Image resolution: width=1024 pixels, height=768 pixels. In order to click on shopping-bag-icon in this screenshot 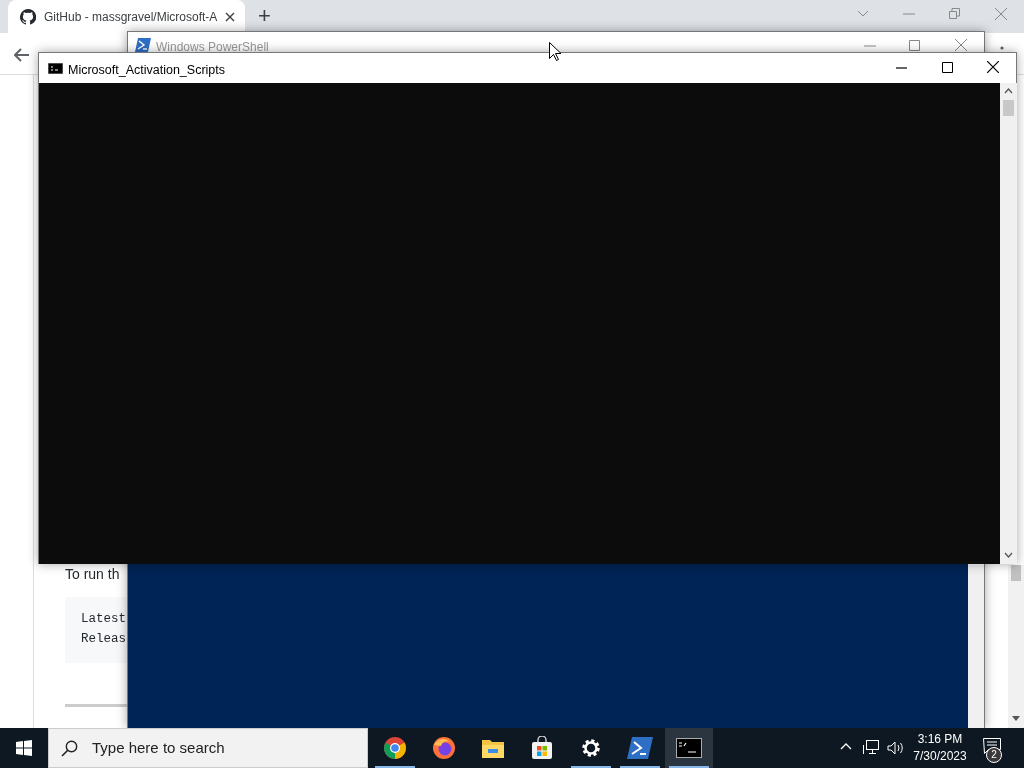, I will do `click(542, 748)`.